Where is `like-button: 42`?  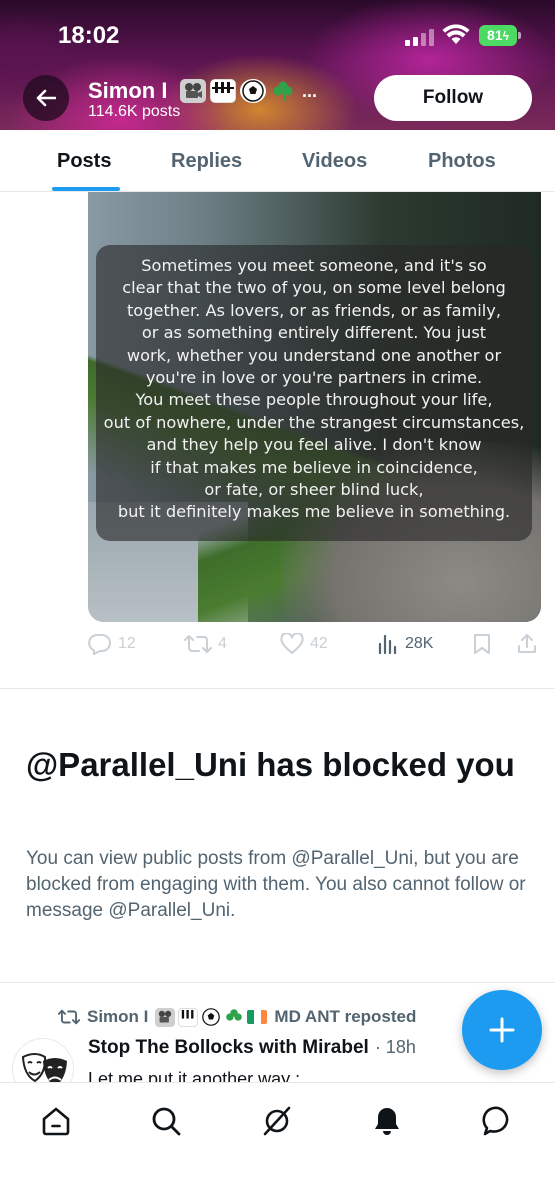
like-button: 42 is located at coordinates (304, 644).